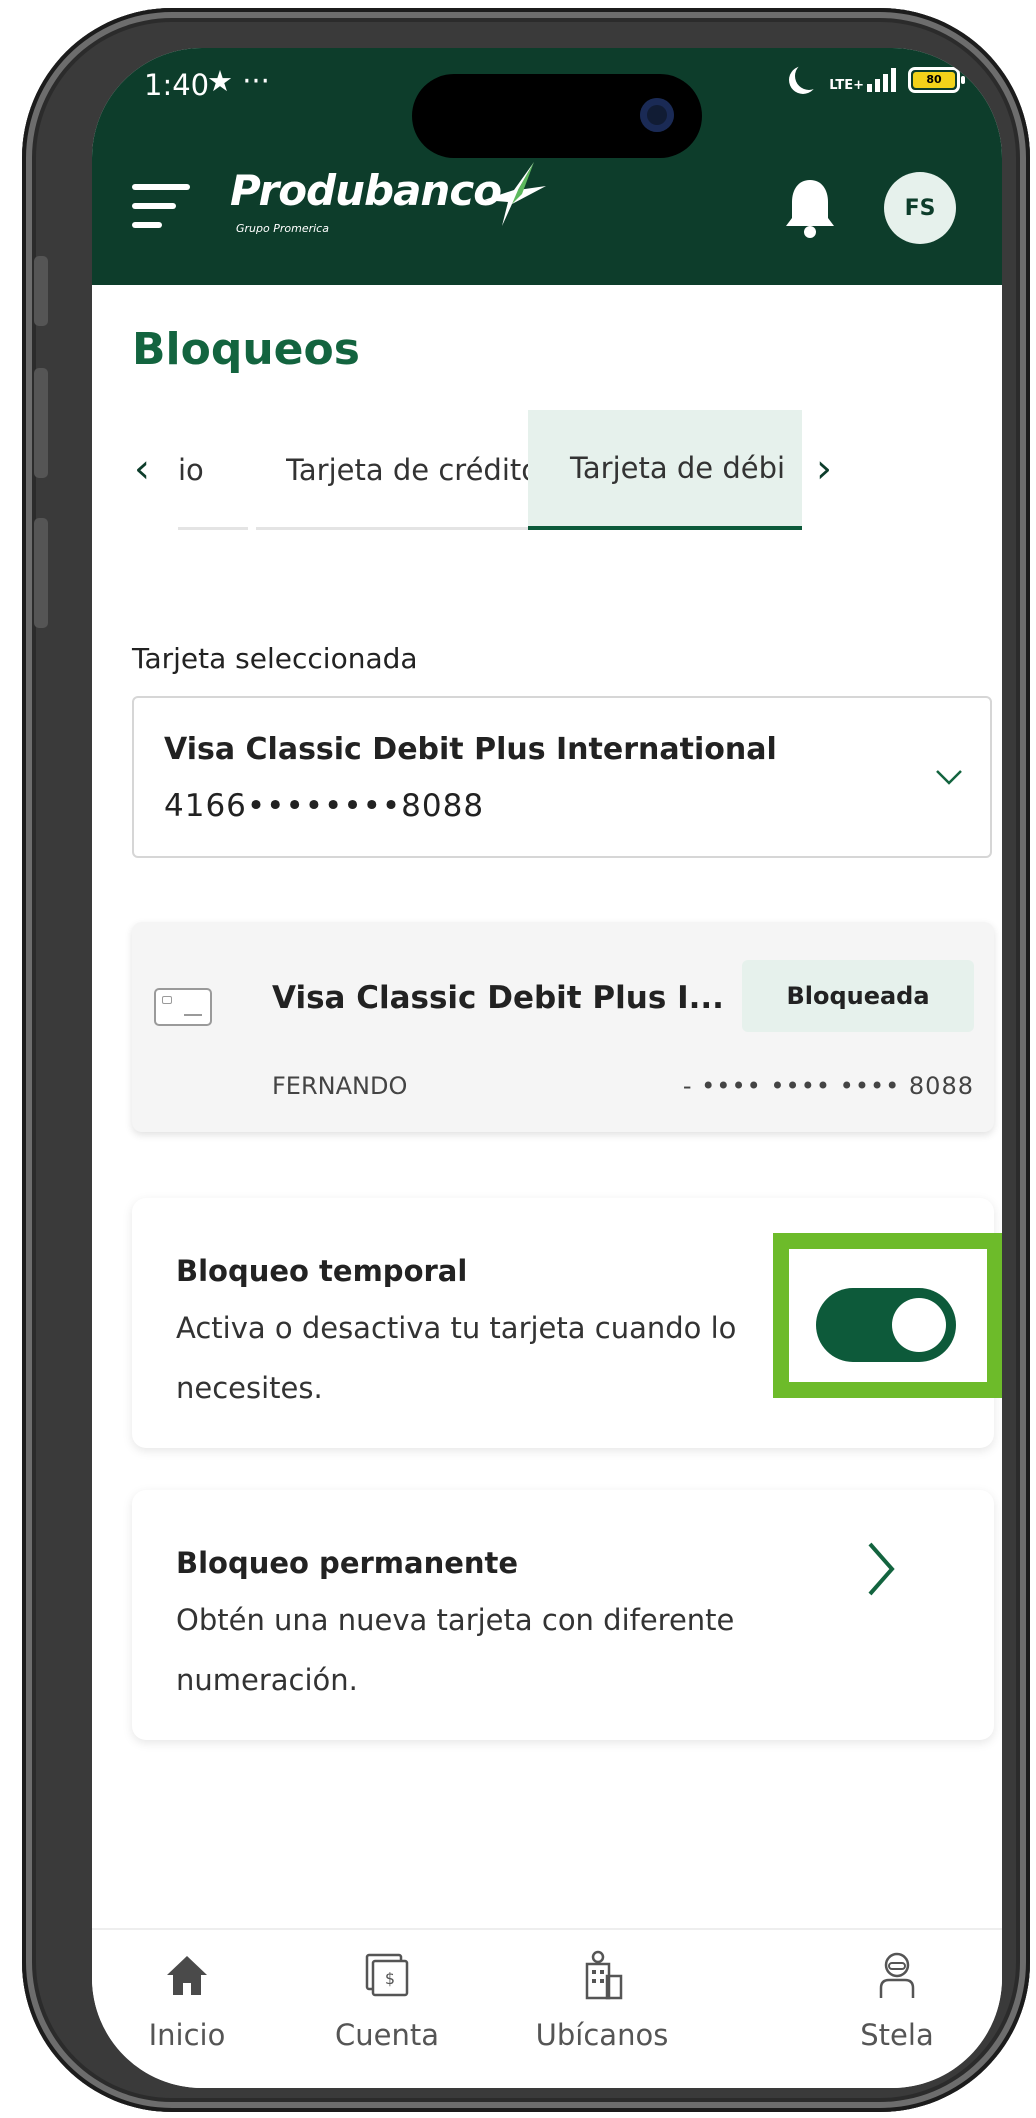  Describe the element at coordinates (340, 1086) in the screenshot. I see `card-holder-name: FERNANDO` at that location.